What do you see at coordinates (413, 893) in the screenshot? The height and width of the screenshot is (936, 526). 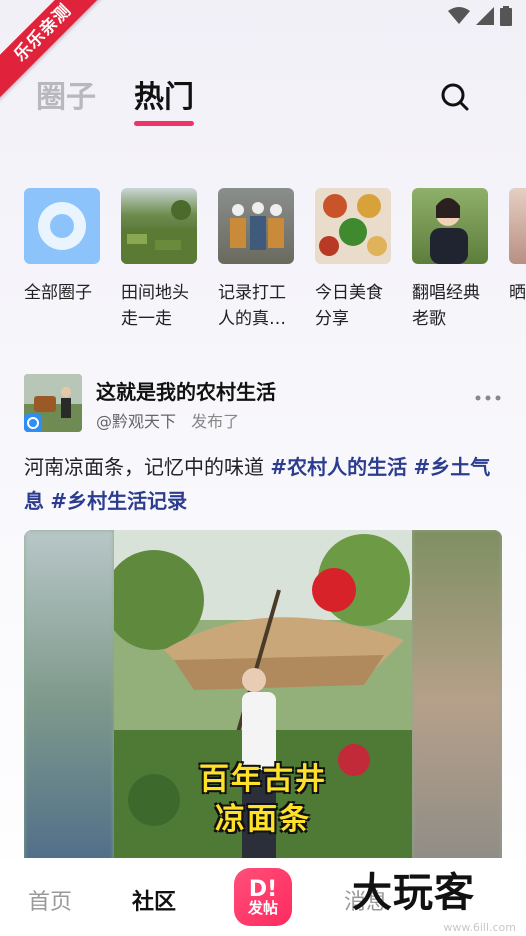 I see `watermark-brand: 大玩客` at bounding box center [413, 893].